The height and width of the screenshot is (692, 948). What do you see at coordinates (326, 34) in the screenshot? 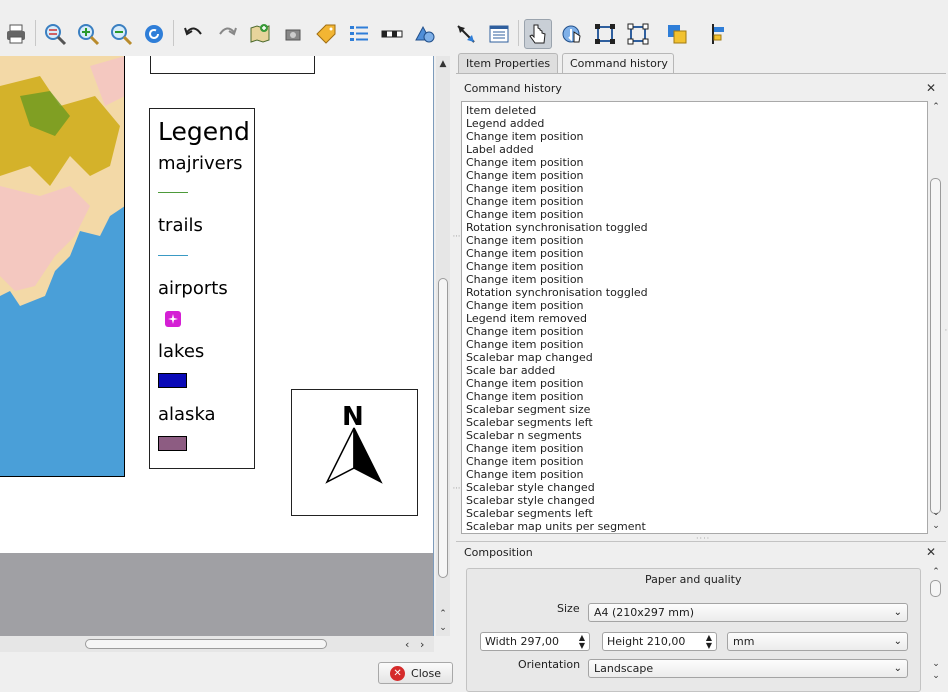
I see `add-label-icon` at bounding box center [326, 34].